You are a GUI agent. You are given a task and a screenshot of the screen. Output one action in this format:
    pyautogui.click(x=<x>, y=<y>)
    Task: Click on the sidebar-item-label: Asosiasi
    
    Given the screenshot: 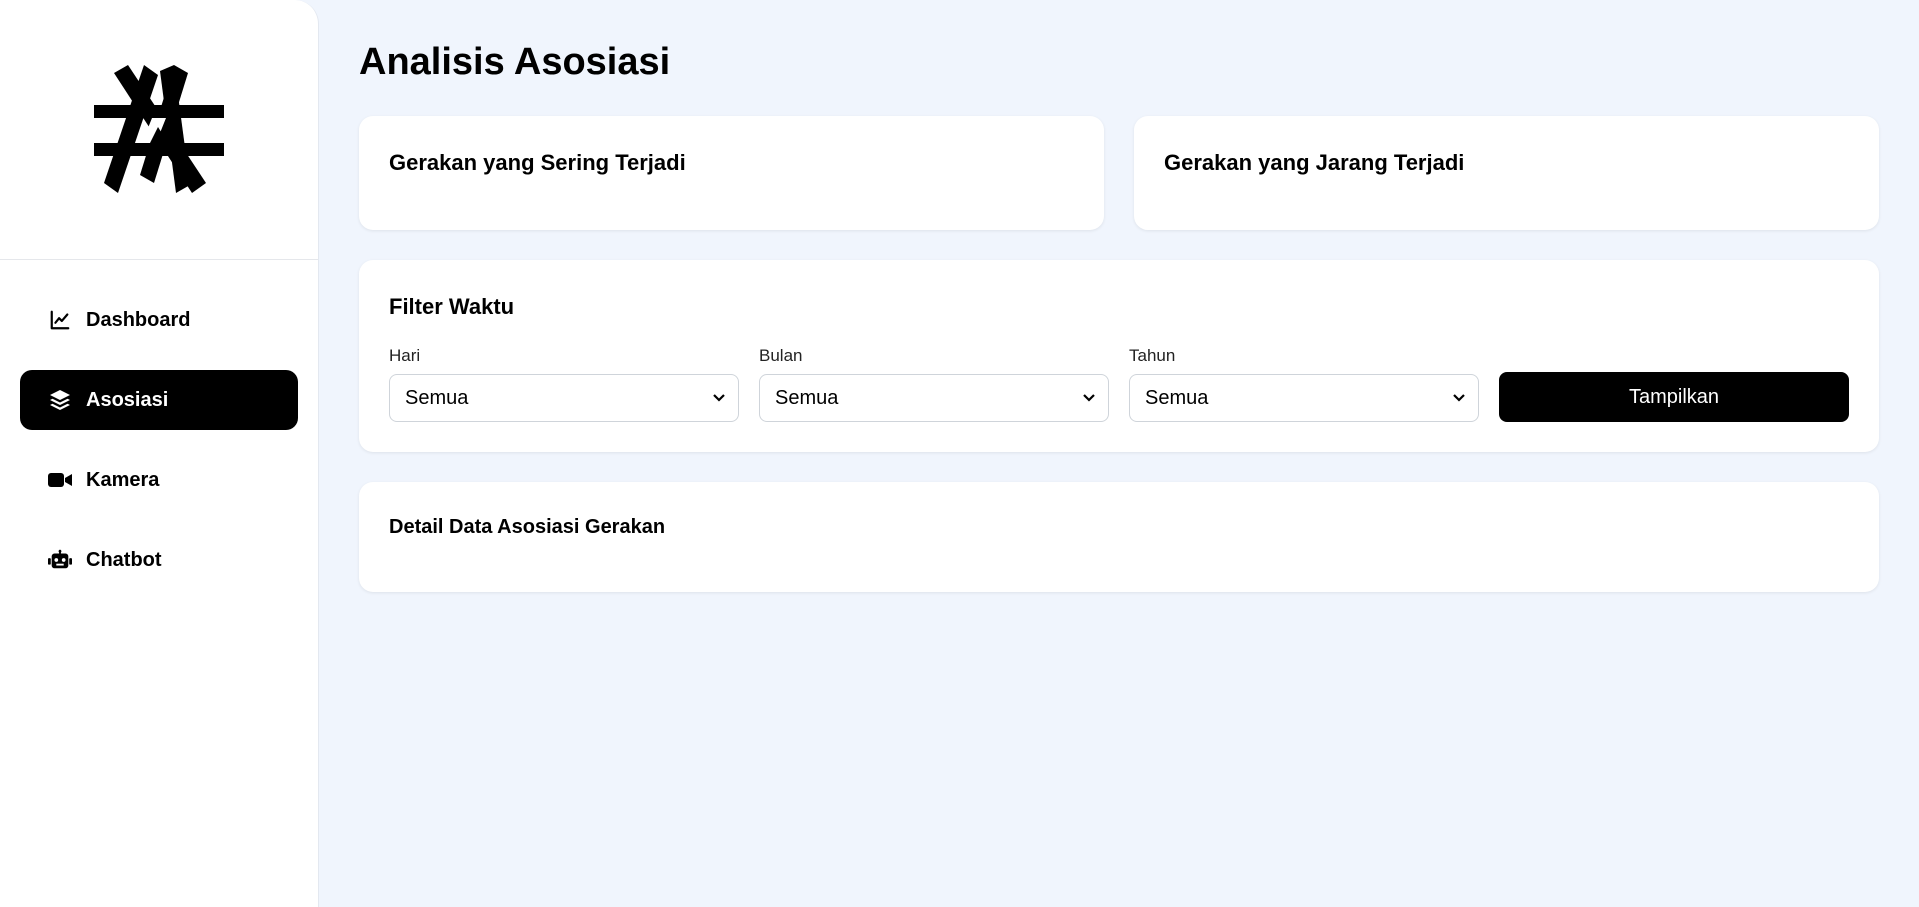 What is the action you would take?
    pyautogui.click(x=127, y=399)
    